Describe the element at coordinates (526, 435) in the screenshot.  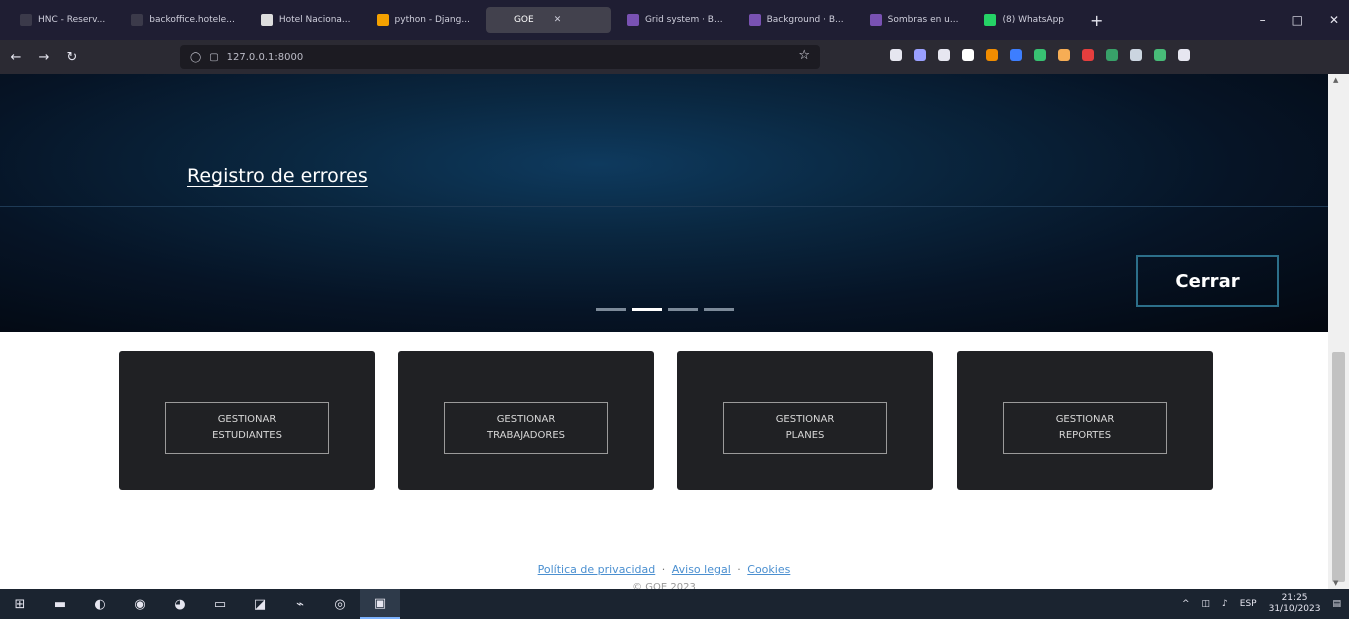
I see `button-label-line2: TRABAJADORES` at that location.